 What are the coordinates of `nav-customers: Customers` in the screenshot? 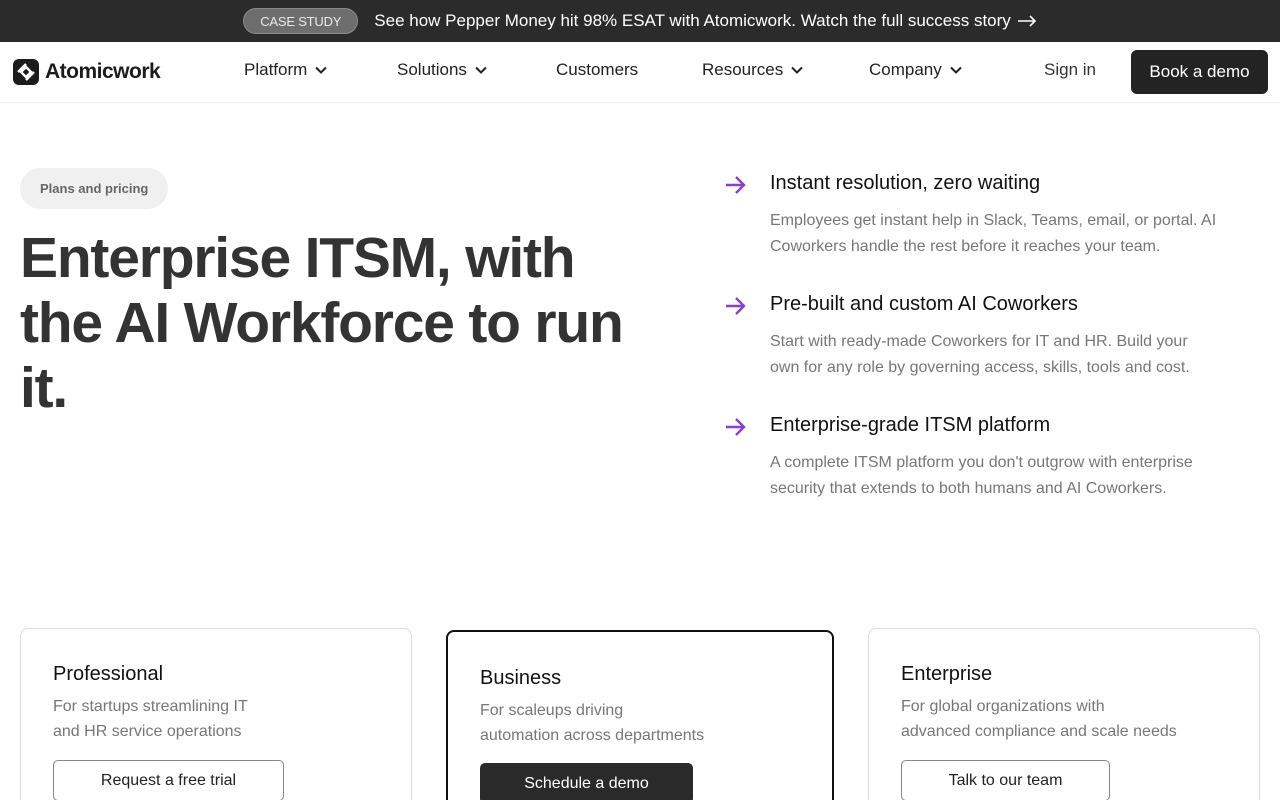 It's located at (597, 70).